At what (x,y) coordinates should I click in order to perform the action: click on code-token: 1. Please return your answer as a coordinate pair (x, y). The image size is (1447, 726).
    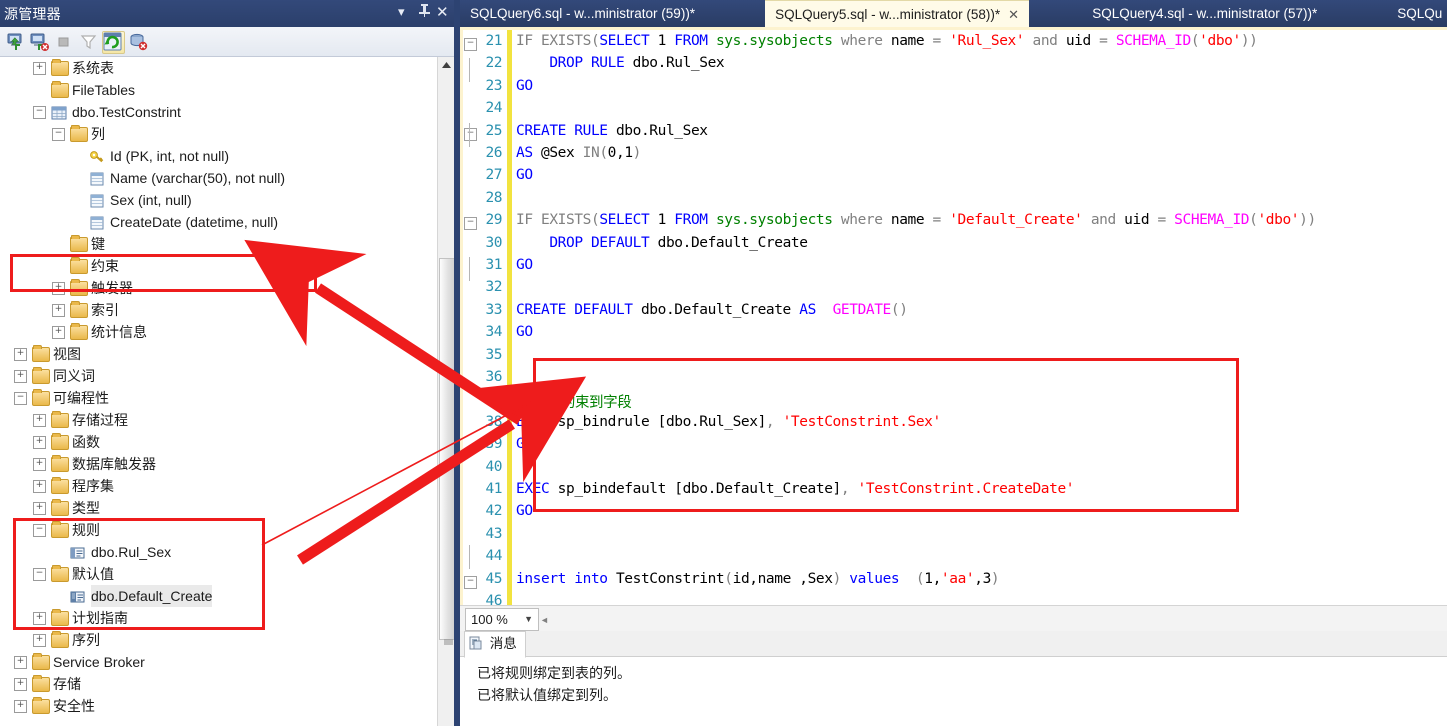
    Looking at the image, I should click on (662, 41).